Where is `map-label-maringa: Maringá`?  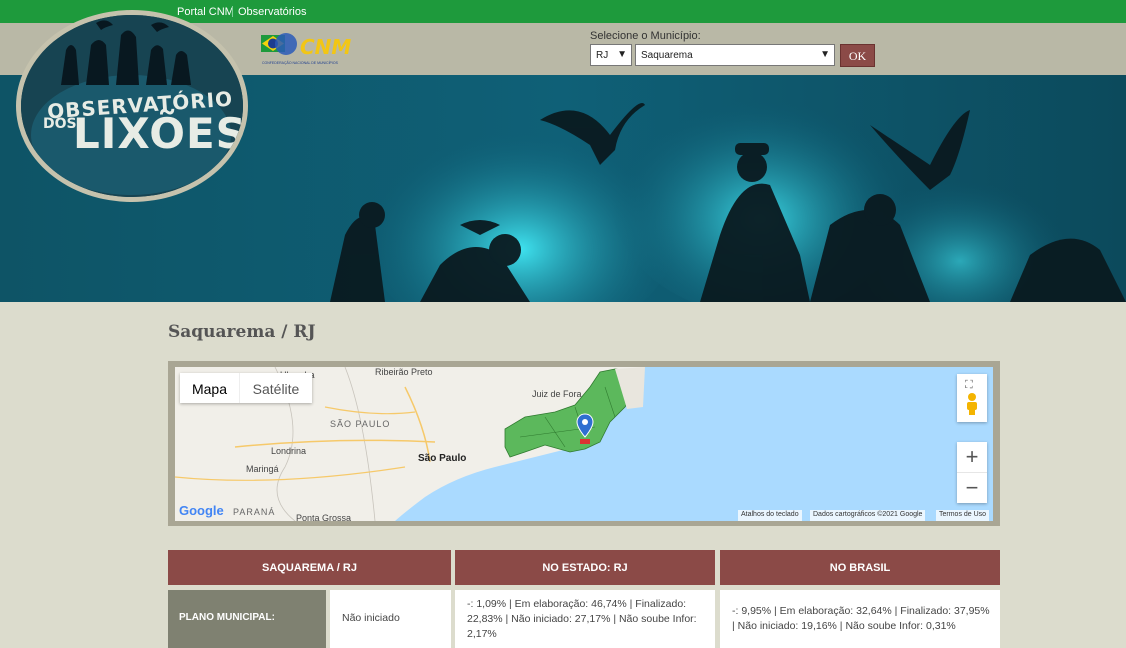
map-label-maringa: Maringá is located at coordinates (262, 469).